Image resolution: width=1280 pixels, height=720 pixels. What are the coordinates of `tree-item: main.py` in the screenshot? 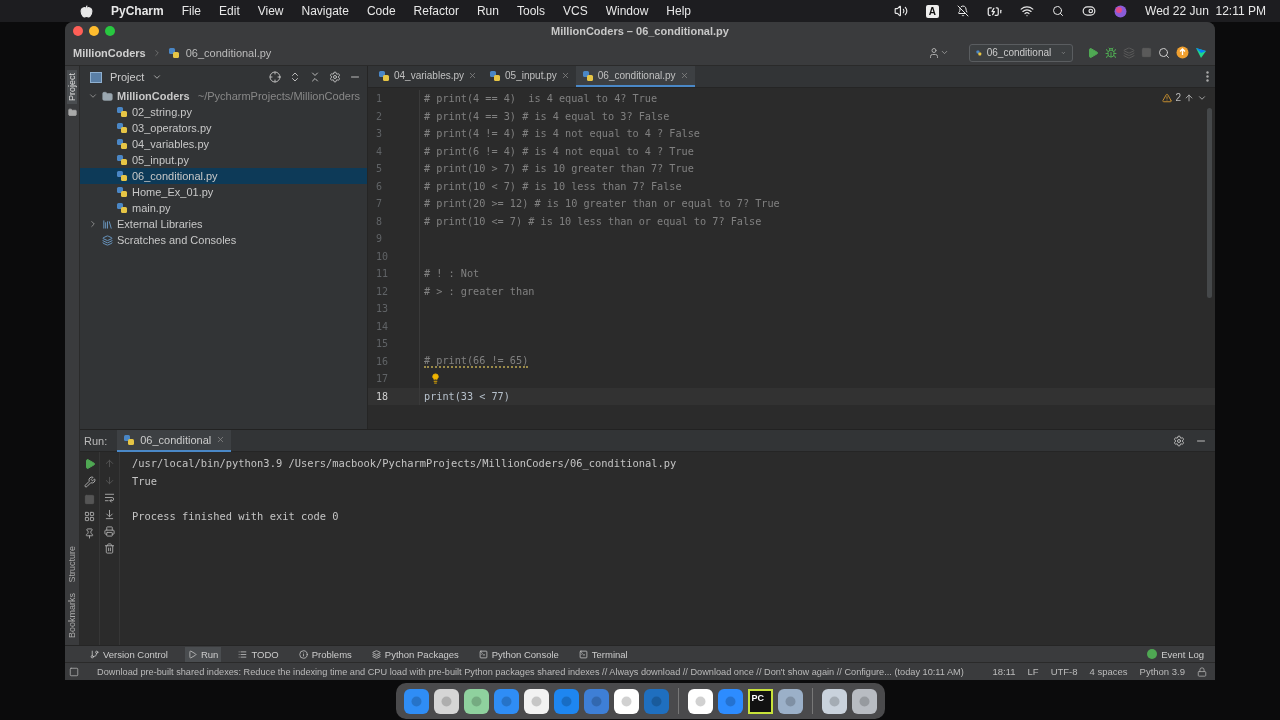 It's located at (223, 208).